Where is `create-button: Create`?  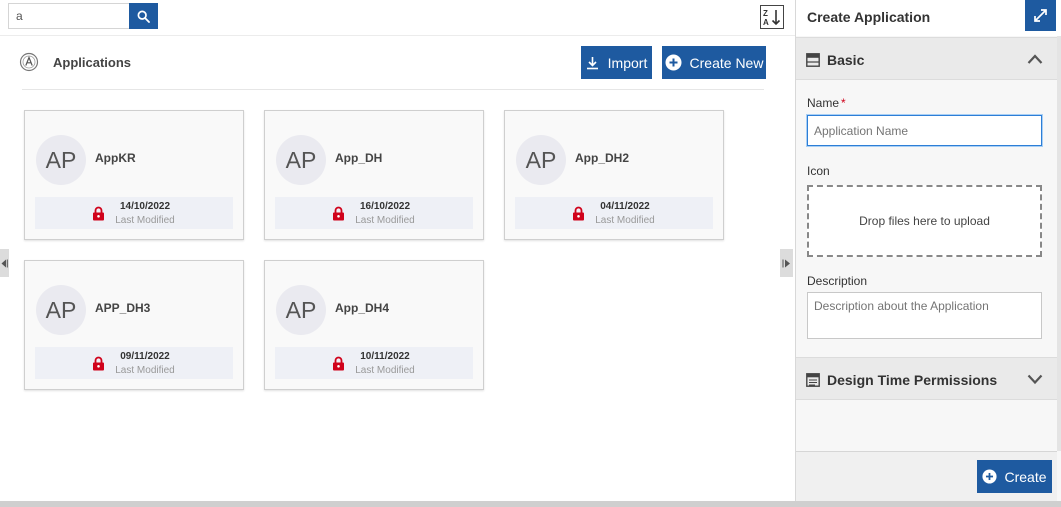 create-button: Create is located at coordinates (1014, 476).